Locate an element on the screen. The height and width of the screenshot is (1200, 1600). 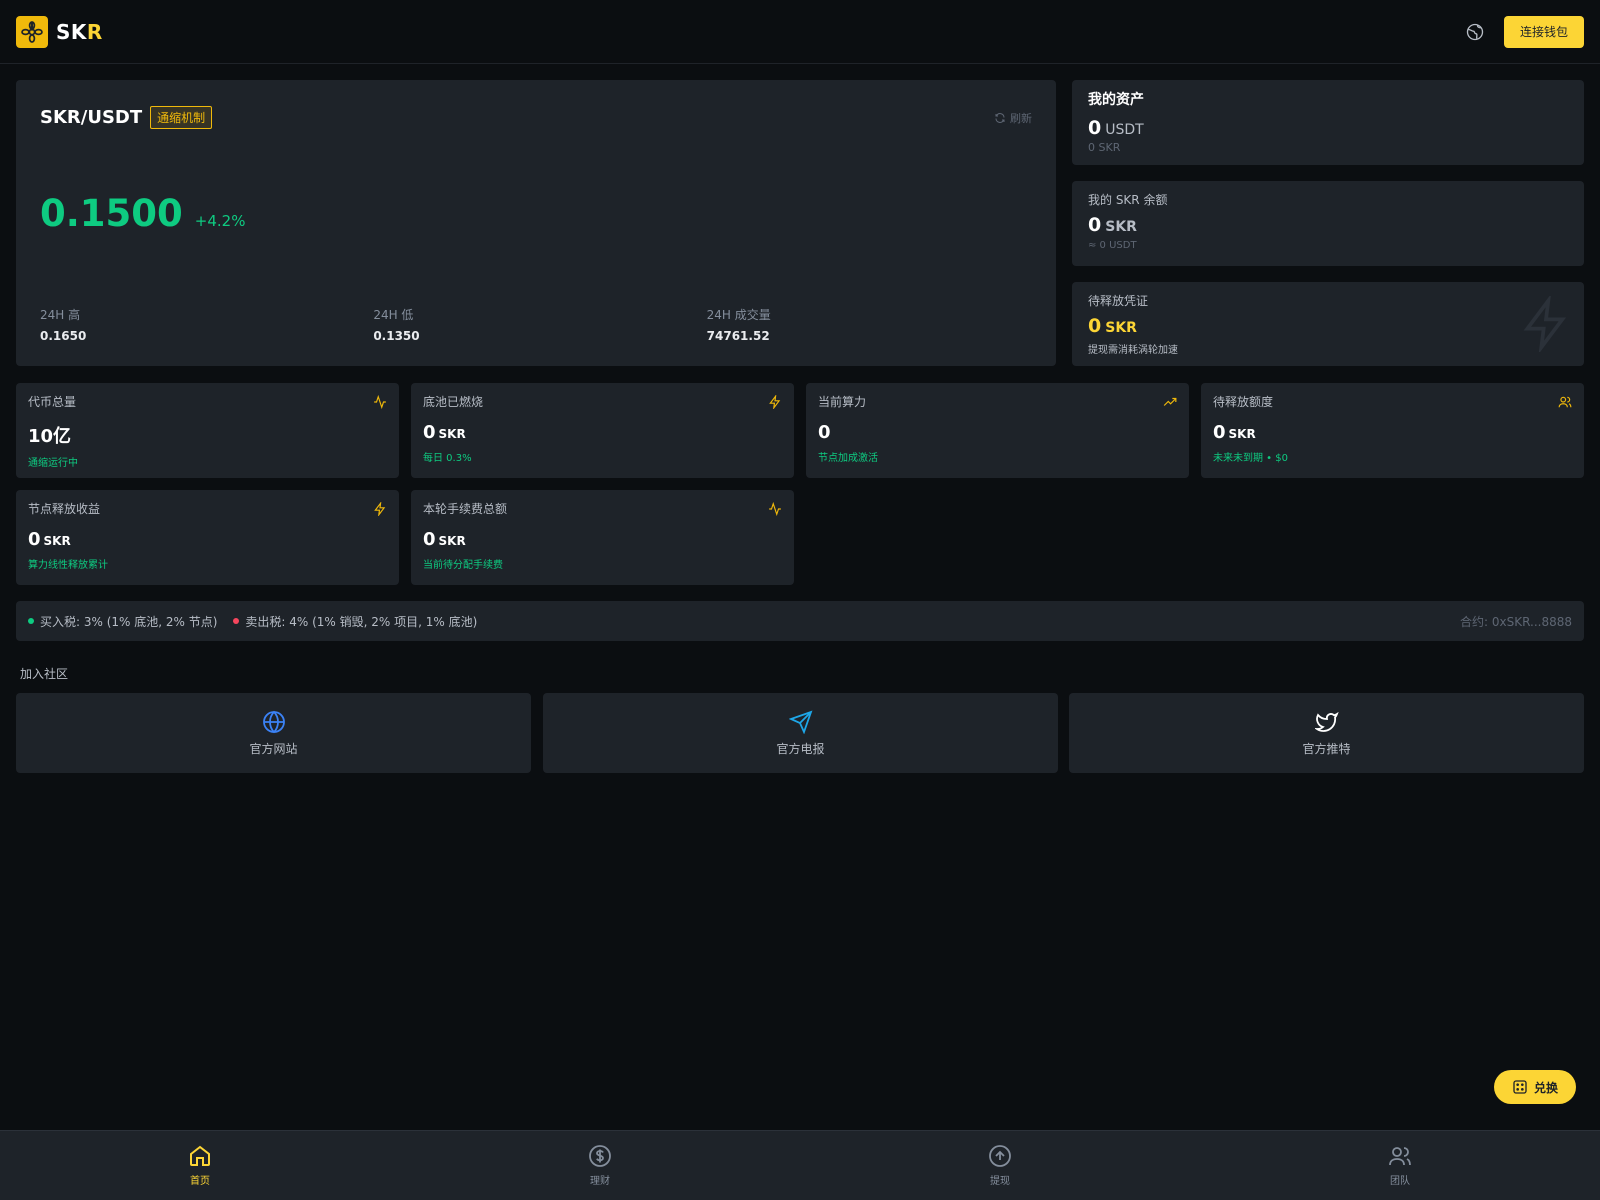
trending-up-icon is located at coordinates (1170, 401).